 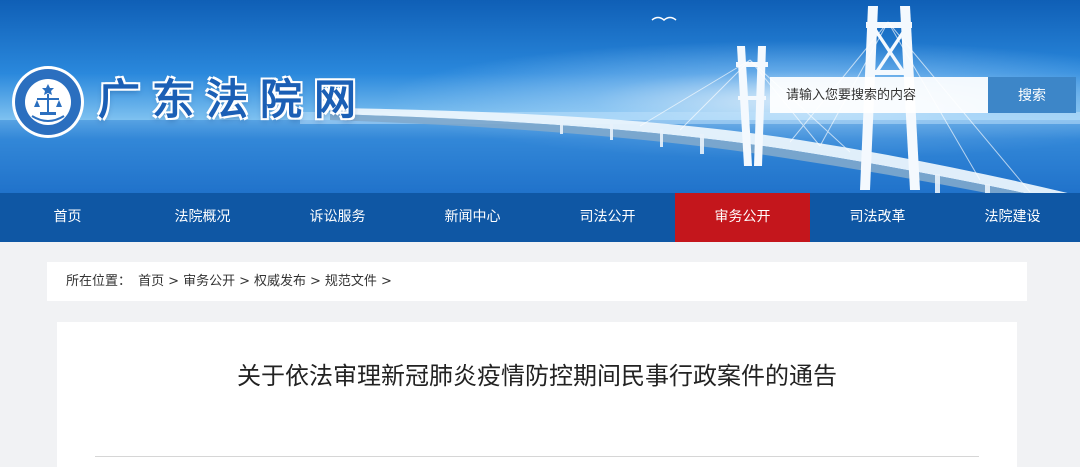 What do you see at coordinates (209, 281) in the screenshot?
I see `breadcrumb-court-affairs: 审务公开` at bounding box center [209, 281].